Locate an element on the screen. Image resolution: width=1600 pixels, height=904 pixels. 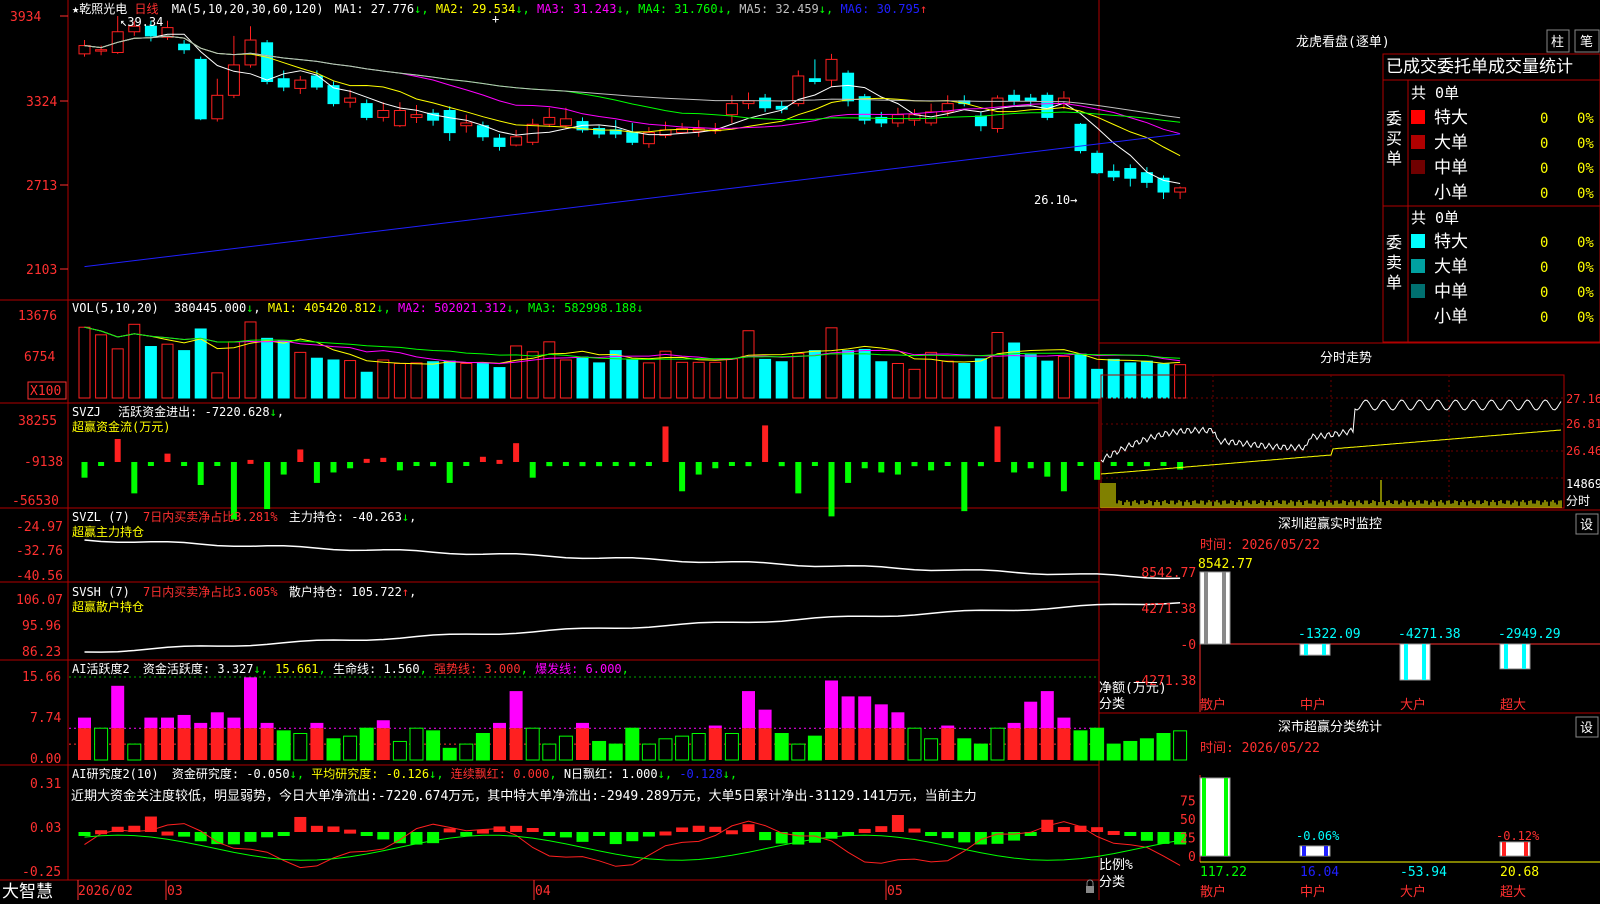
buy-side-label: 委买单 is located at coordinates (1394, 138).